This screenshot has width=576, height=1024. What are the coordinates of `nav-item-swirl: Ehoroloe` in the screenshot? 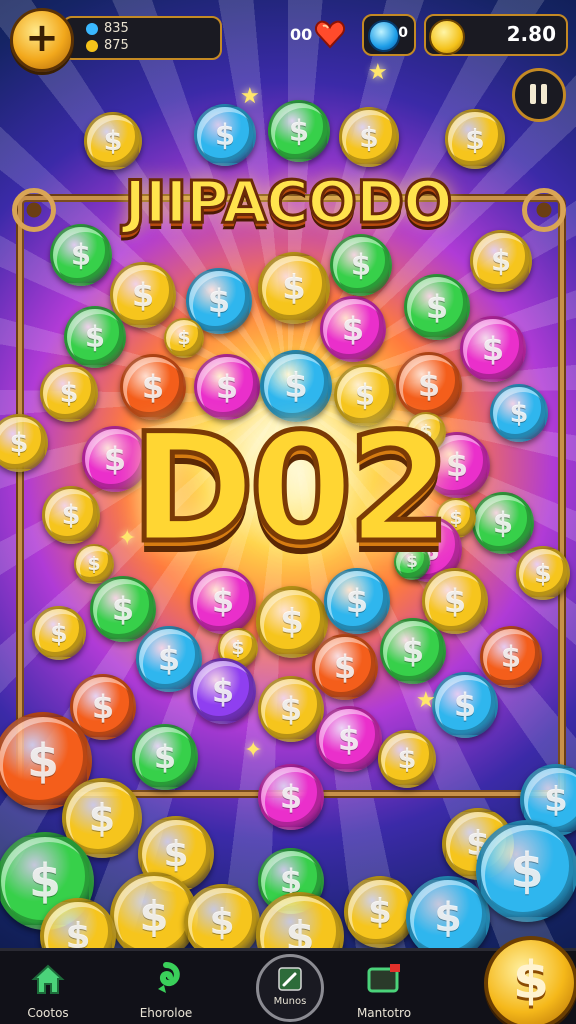 It's located at (166, 988).